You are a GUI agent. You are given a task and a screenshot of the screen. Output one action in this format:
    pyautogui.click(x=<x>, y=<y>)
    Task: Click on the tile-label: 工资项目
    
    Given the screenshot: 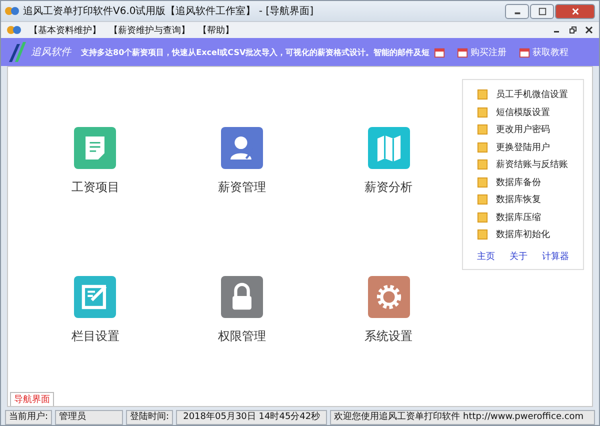 What is the action you would take?
    pyautogui.click(x=95, y=187)
    